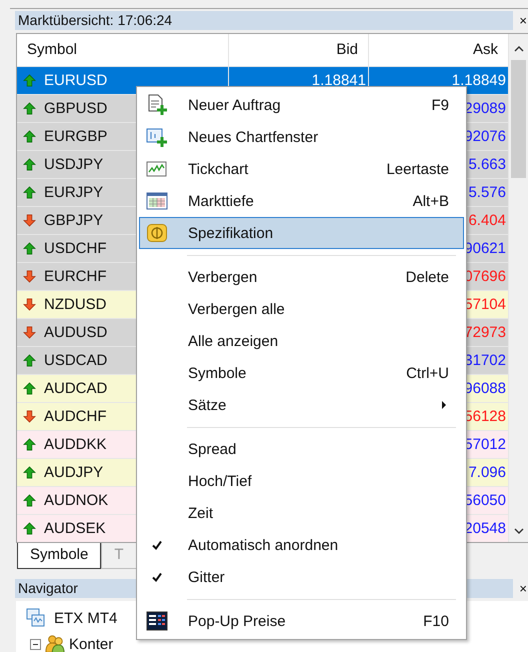 This screenshot has width=528, height=652. What do you see at coordinates (301, 341) in the screenshot?
I see `menu-item: Alle anzeigen` at bounding box center [301, 341].